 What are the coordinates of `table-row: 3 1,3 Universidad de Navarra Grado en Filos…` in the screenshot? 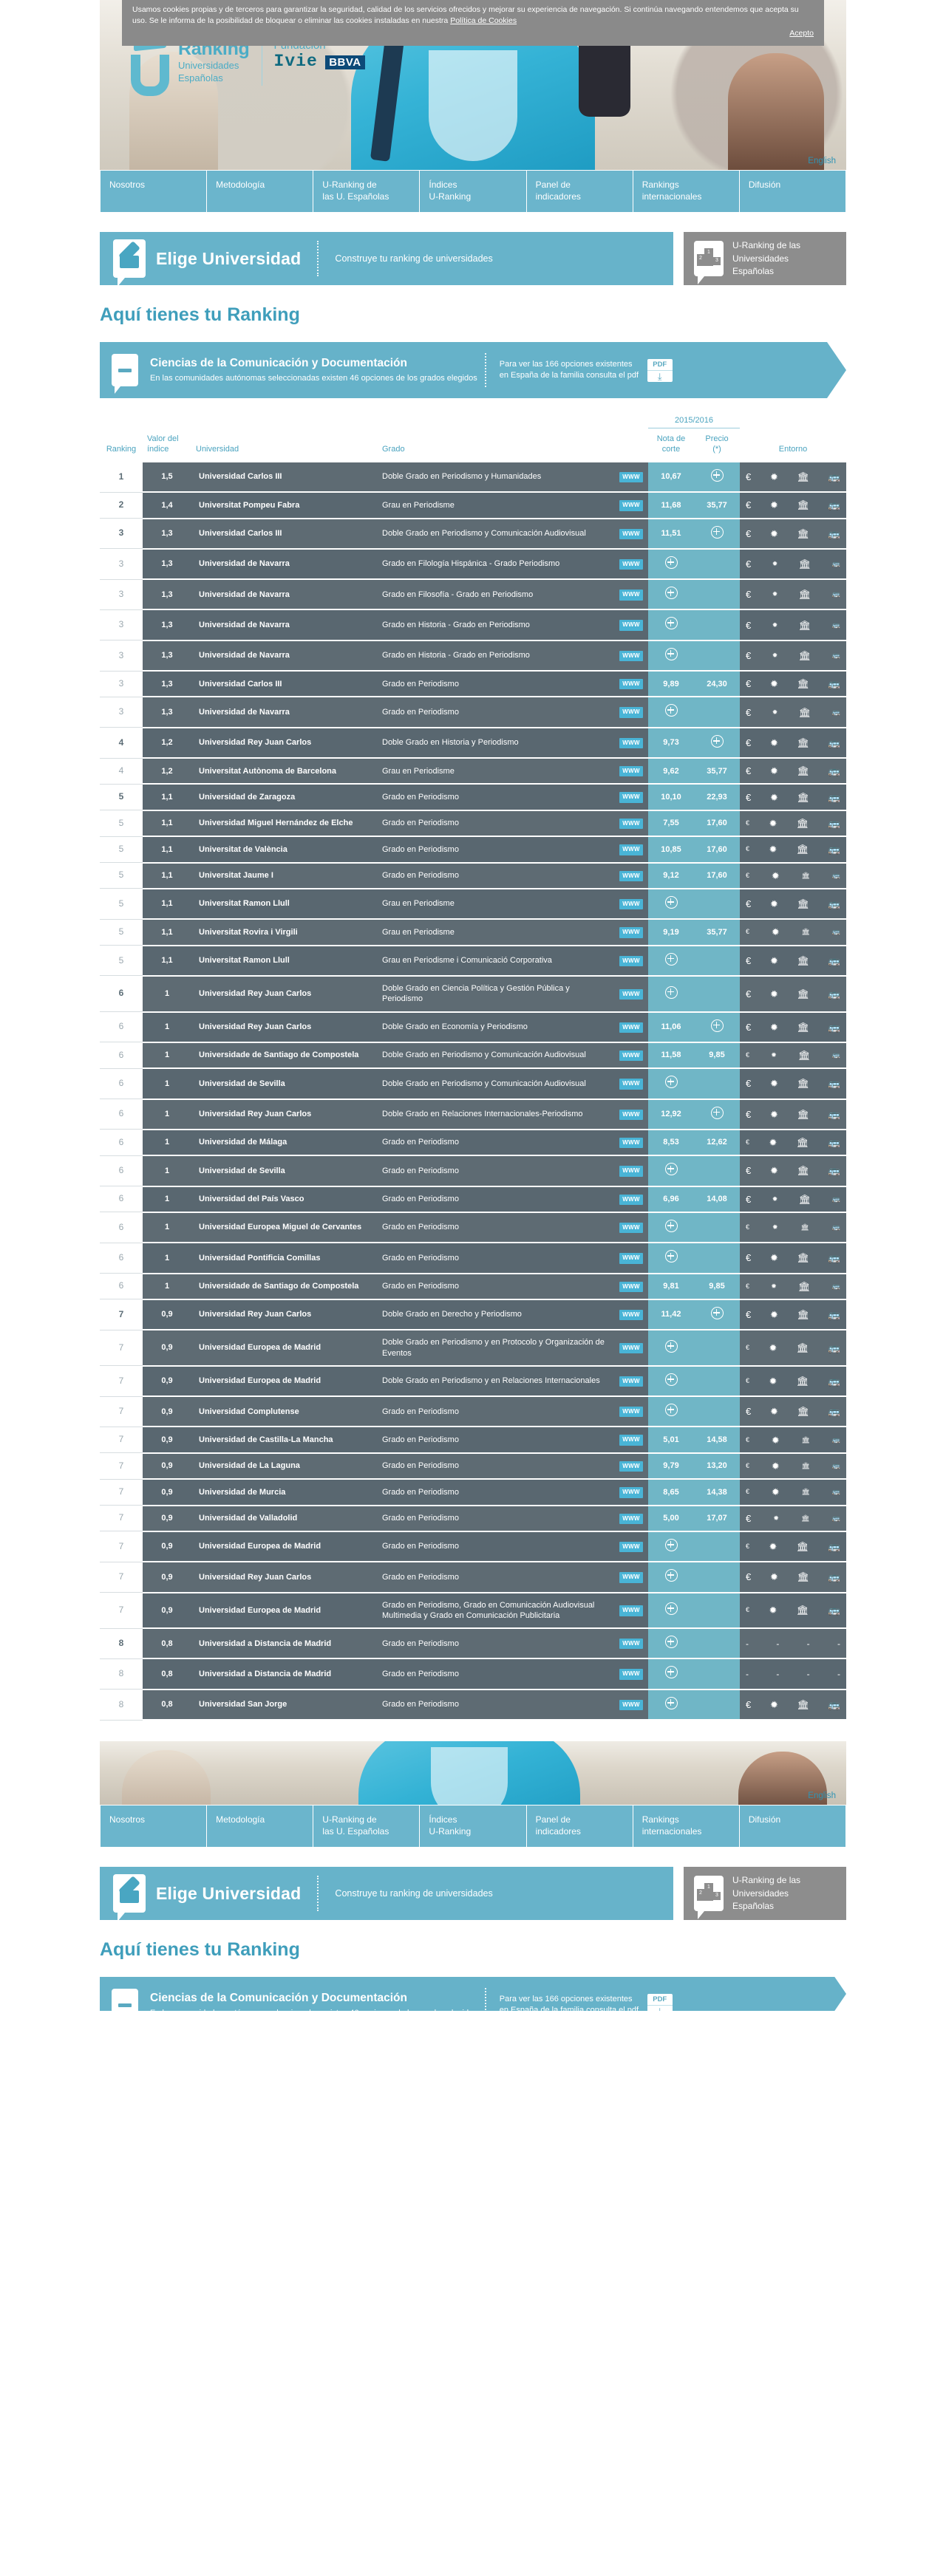 It's located at (473, 595).